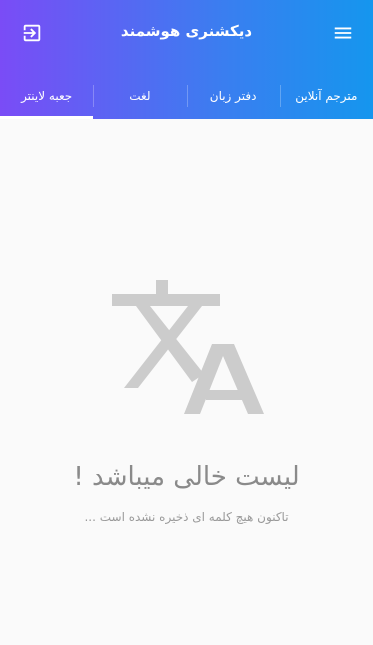 The width and height of the screenshot is (373, 645). I want to click on empty-state-title: لیست خالی میباشد !, so click(186, 477).